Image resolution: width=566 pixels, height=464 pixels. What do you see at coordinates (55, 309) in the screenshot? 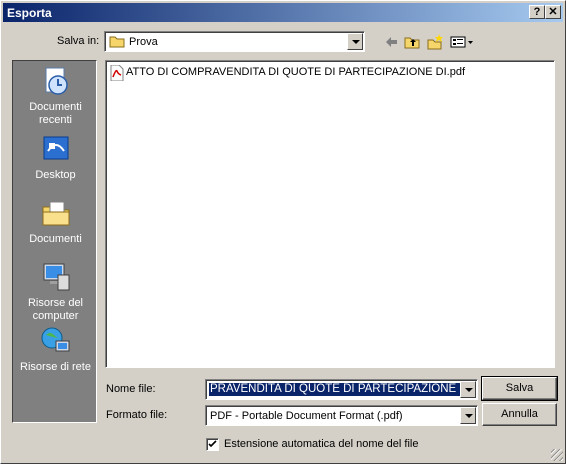
I see `place-label: Risorse del computer` at bounding box center [55, 309].